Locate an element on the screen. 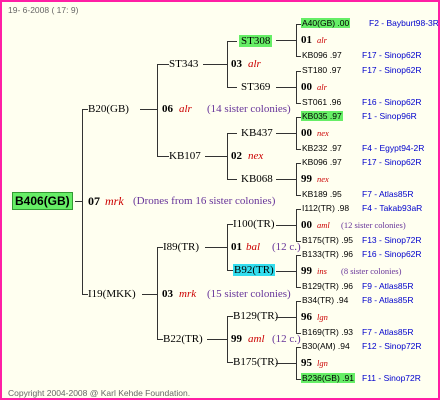  node-kb068: KB068 is located at coordinates (257, 179).